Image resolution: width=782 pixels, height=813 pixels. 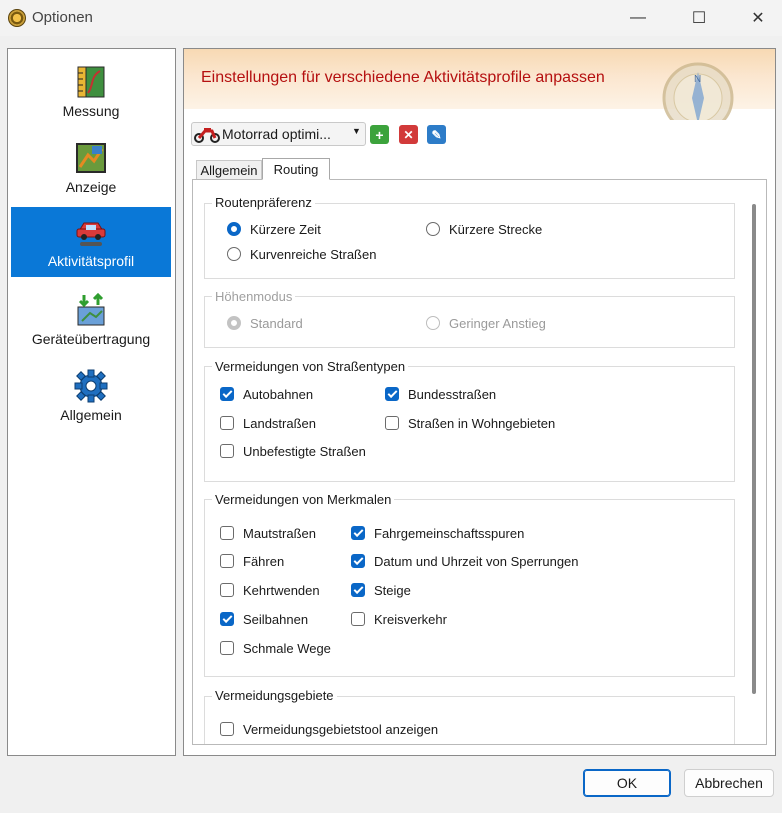 What do you see at coordinates (279, 533) in the screenshot?
I see `checkbox-label: Mautstraßen` at bounding box center [279, 533].